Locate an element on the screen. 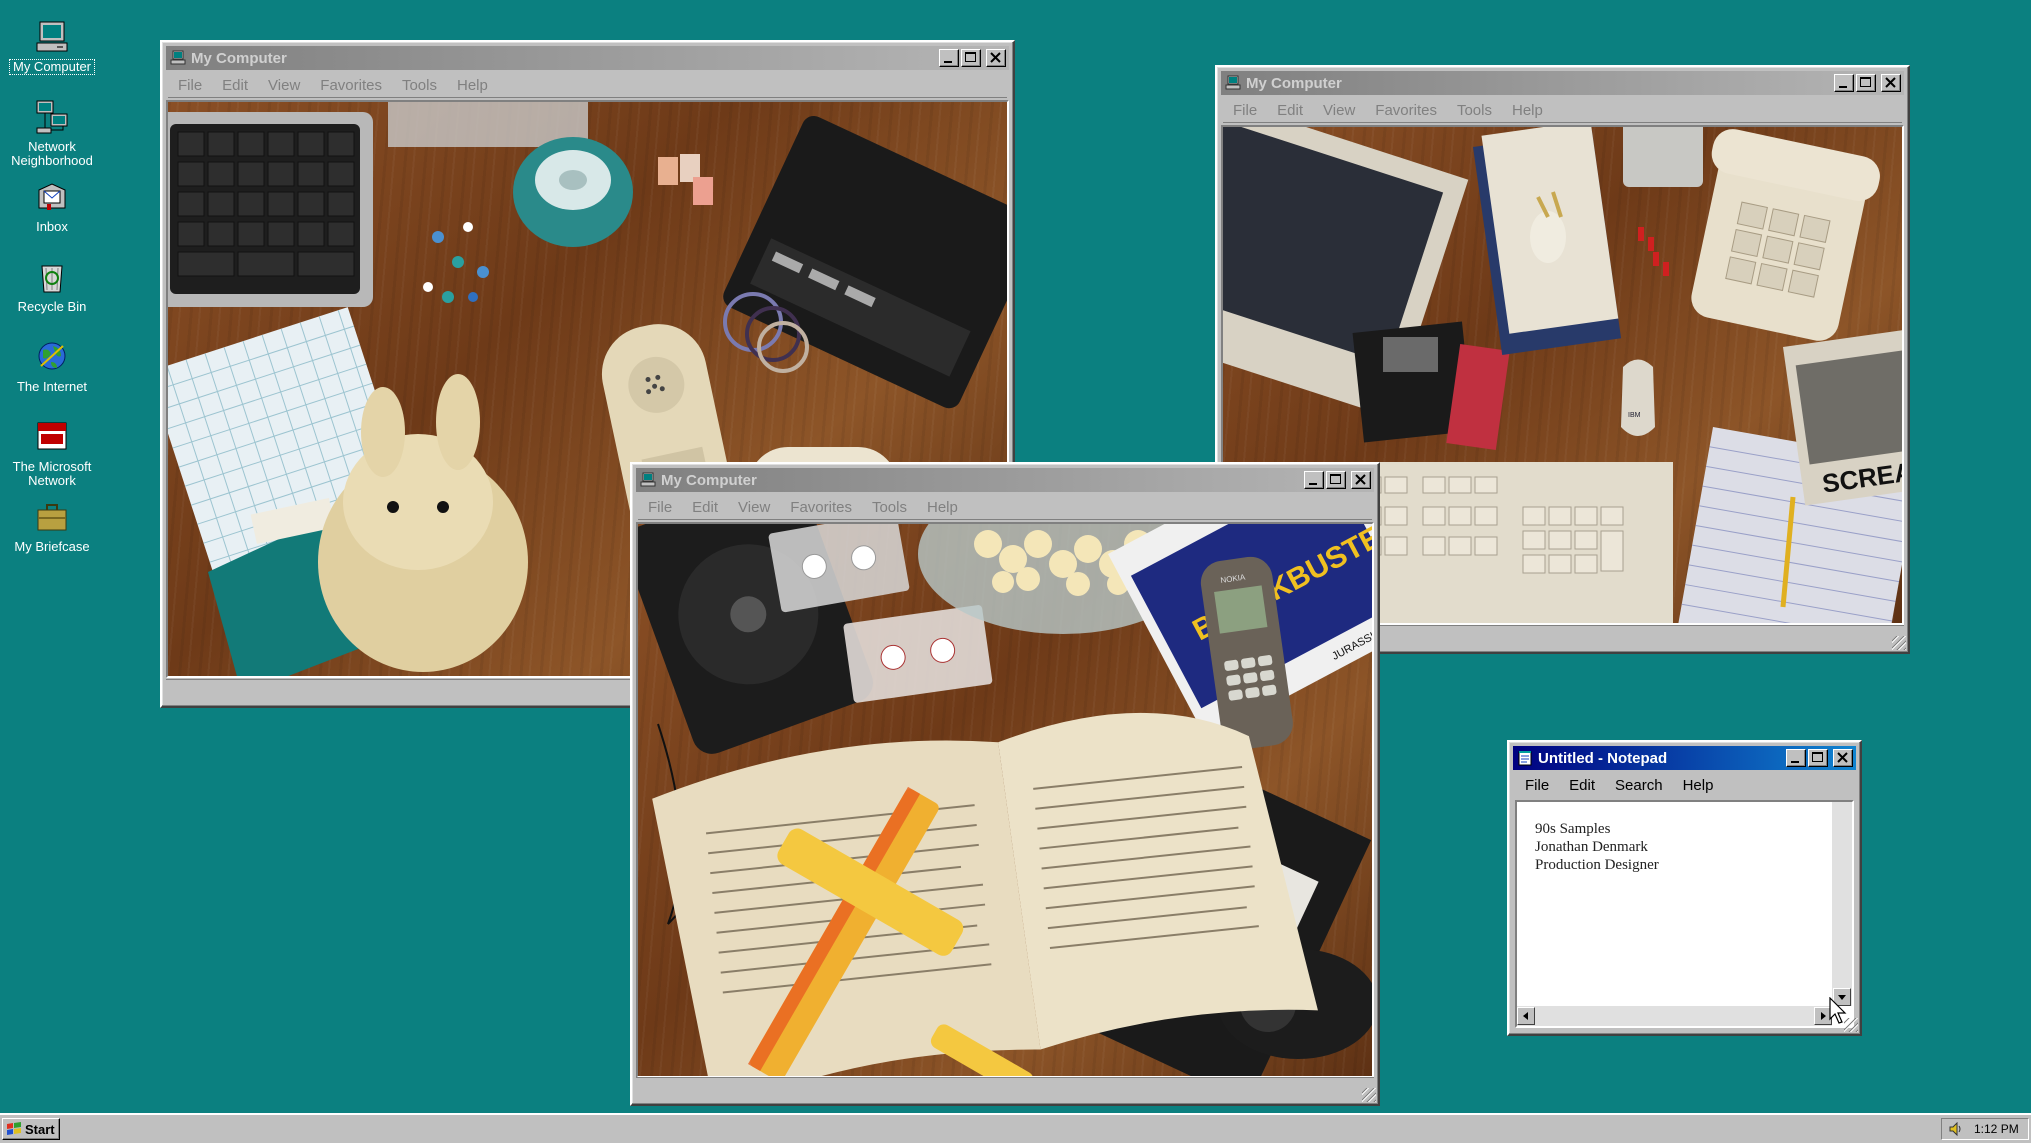 Image resolution: width=2031 pixels, height=1143 pixels. desktop-icon-my-computer: My Computer is located at coordinates (52, 46).